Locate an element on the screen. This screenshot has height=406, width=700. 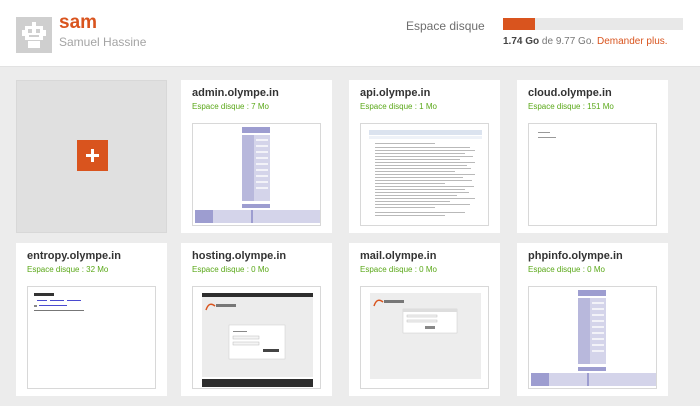
site-card-admin: admin.olympe.in Espace disque : 7 Mo is located at coordinates (256, 156).